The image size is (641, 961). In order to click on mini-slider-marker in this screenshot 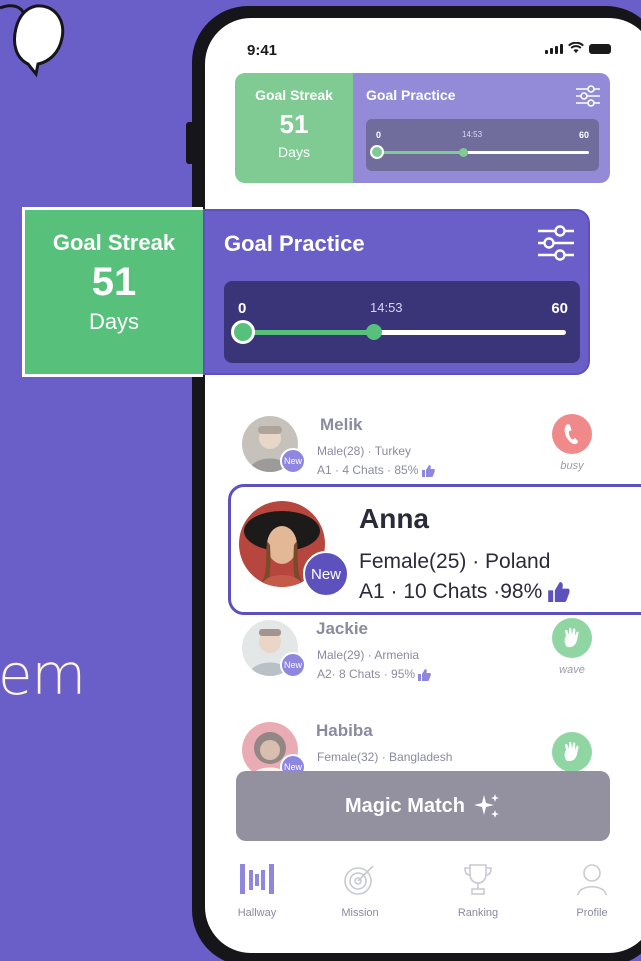, I will do `click(463, 152)`.